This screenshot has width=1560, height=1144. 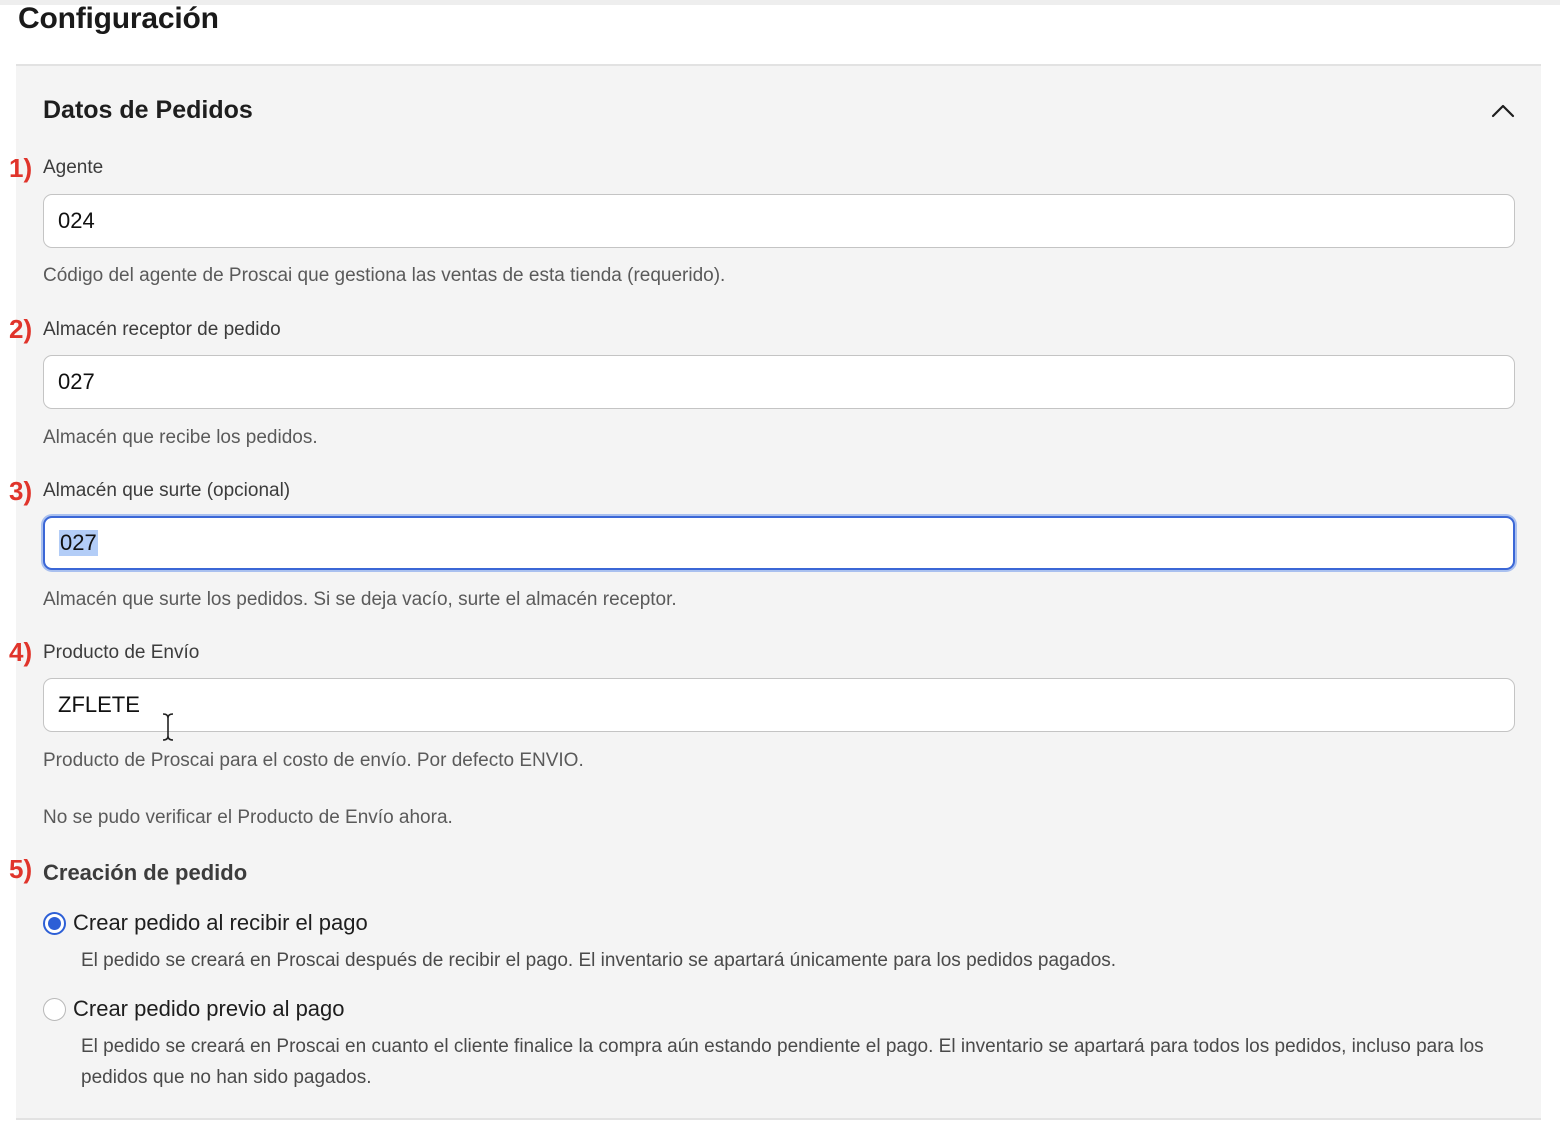 What do you see at coordinates (21, 869) in the screenshot?
I see `annotation-marker: 5)` at bounding box center [21, 869].